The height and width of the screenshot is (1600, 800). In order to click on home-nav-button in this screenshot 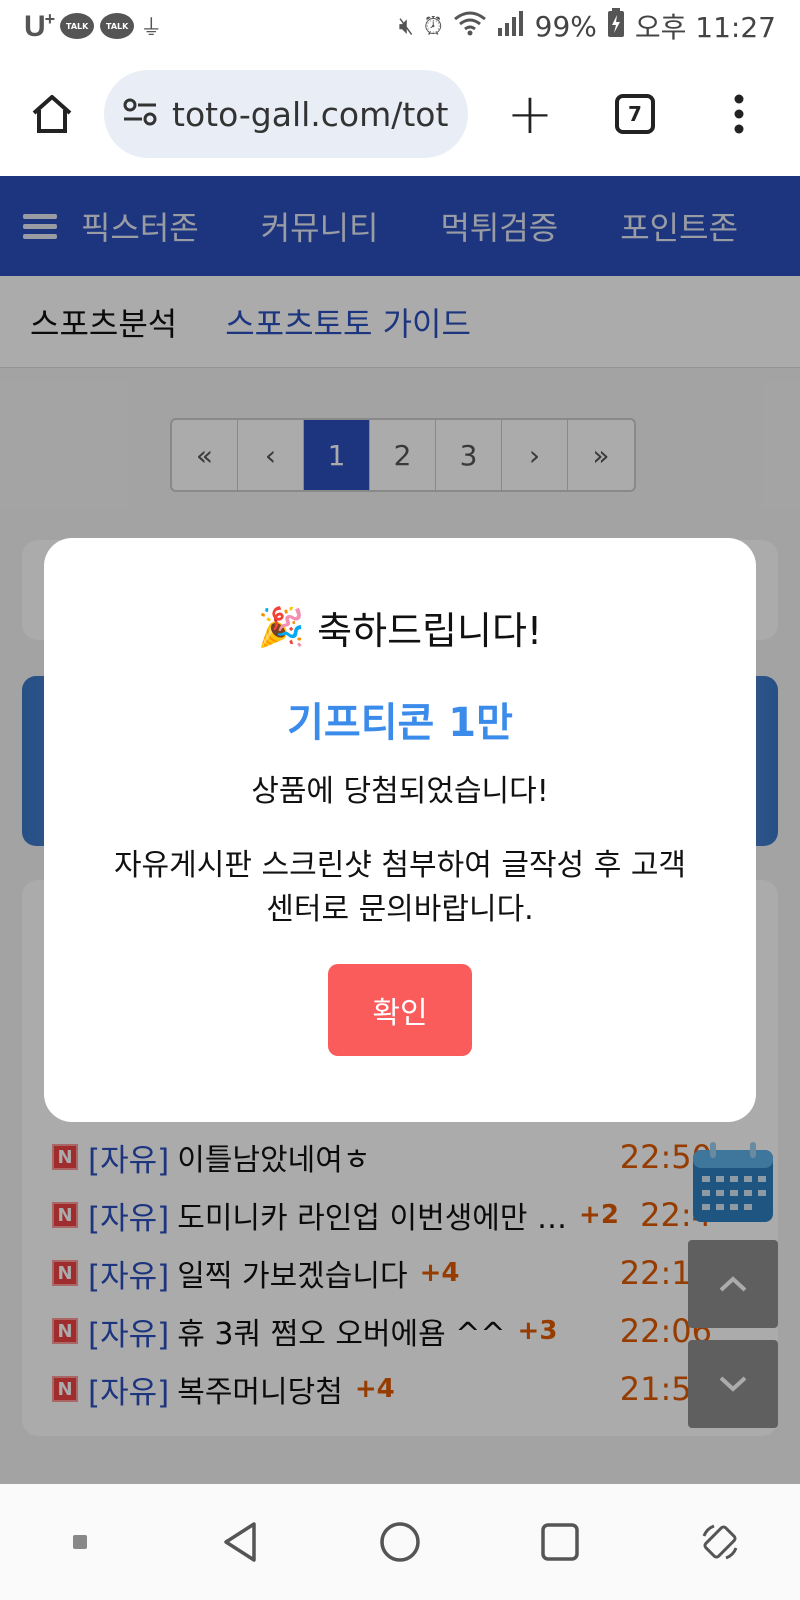, I will do `click(400, 1542)`.